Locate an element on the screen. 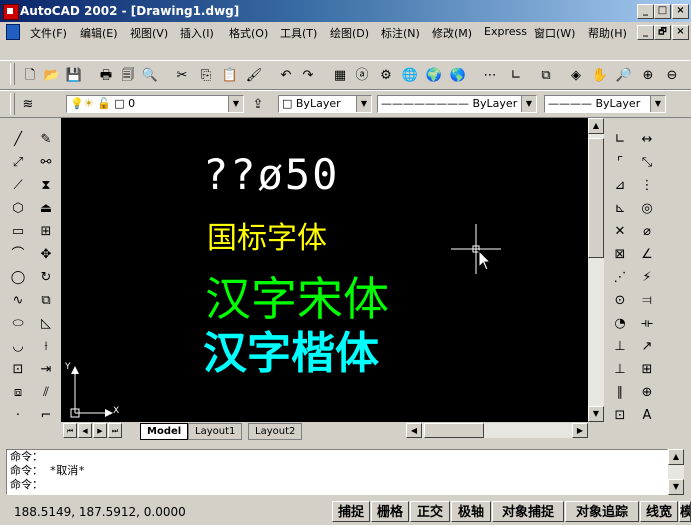  stretch-icon: ◺ is located at coordinates (46, 323).